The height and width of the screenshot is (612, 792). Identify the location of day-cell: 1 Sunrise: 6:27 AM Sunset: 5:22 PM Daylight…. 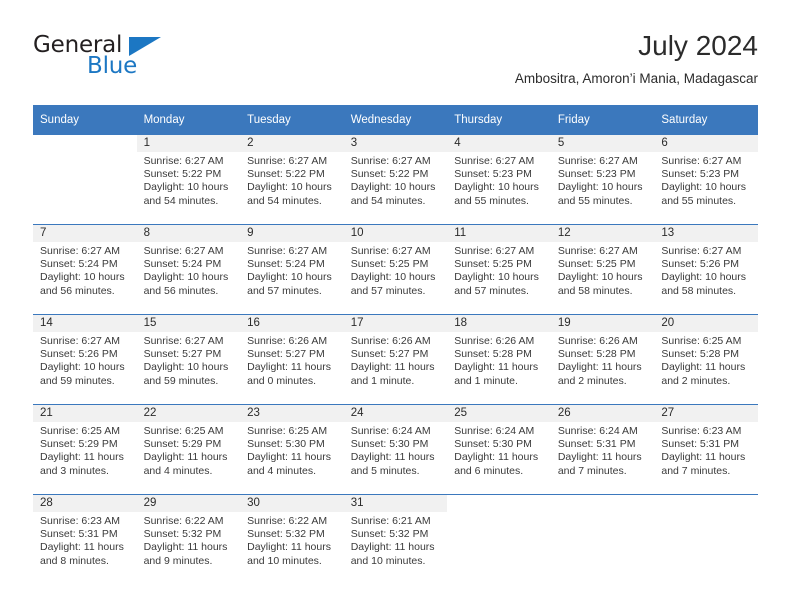
(188, 180).